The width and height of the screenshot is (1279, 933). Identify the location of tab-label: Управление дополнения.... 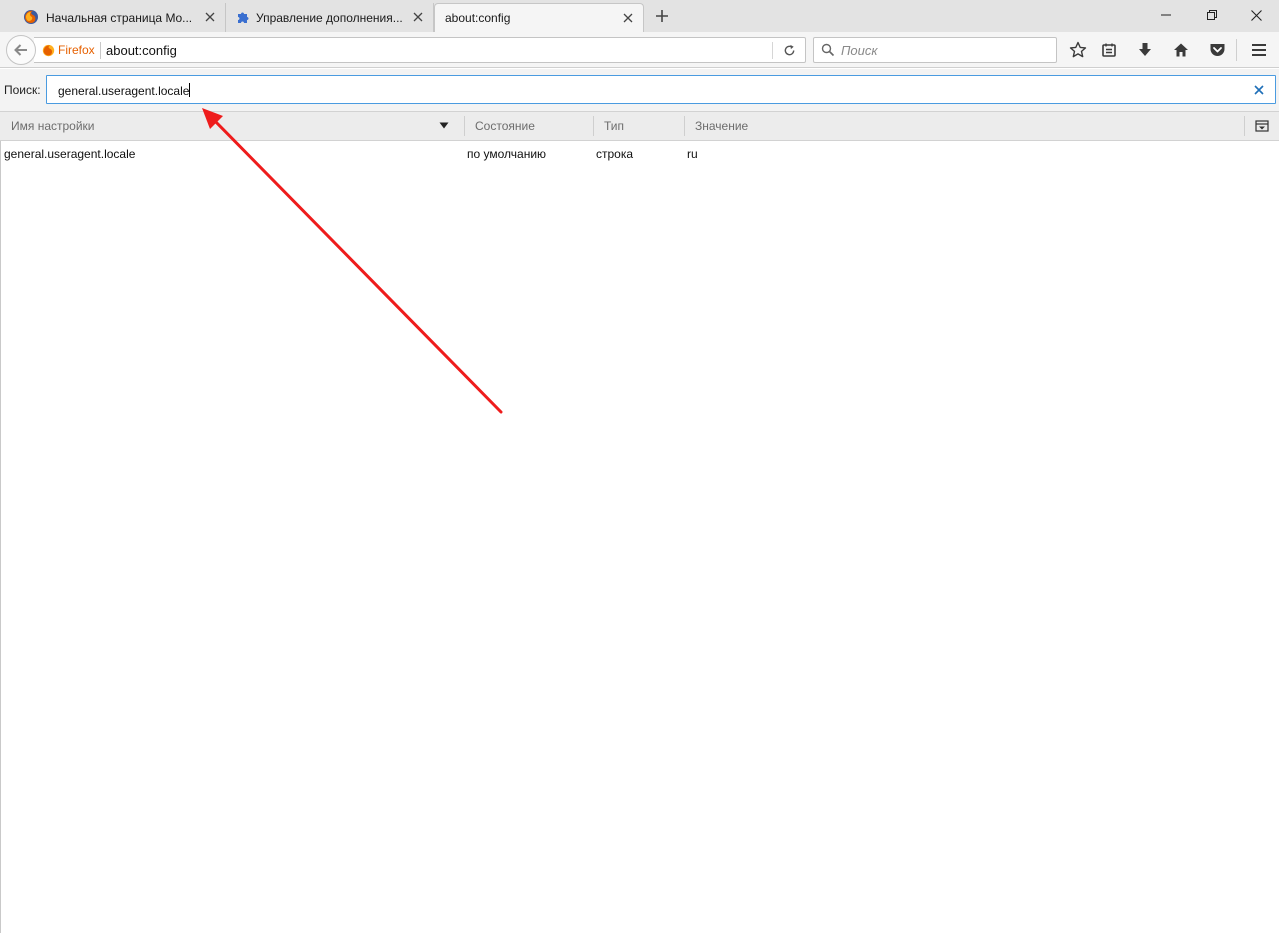
(329, 17).